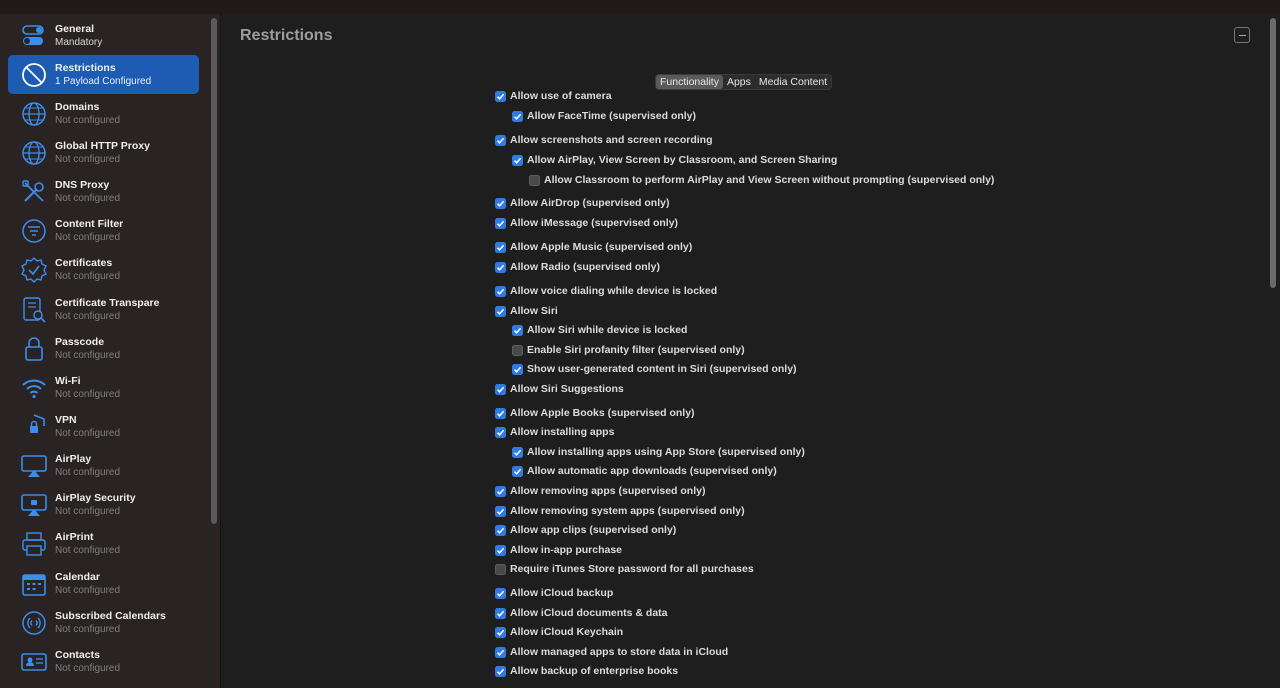  I want to click on sidebar-item-vpn: VPN Not configured, so click(103, 426).